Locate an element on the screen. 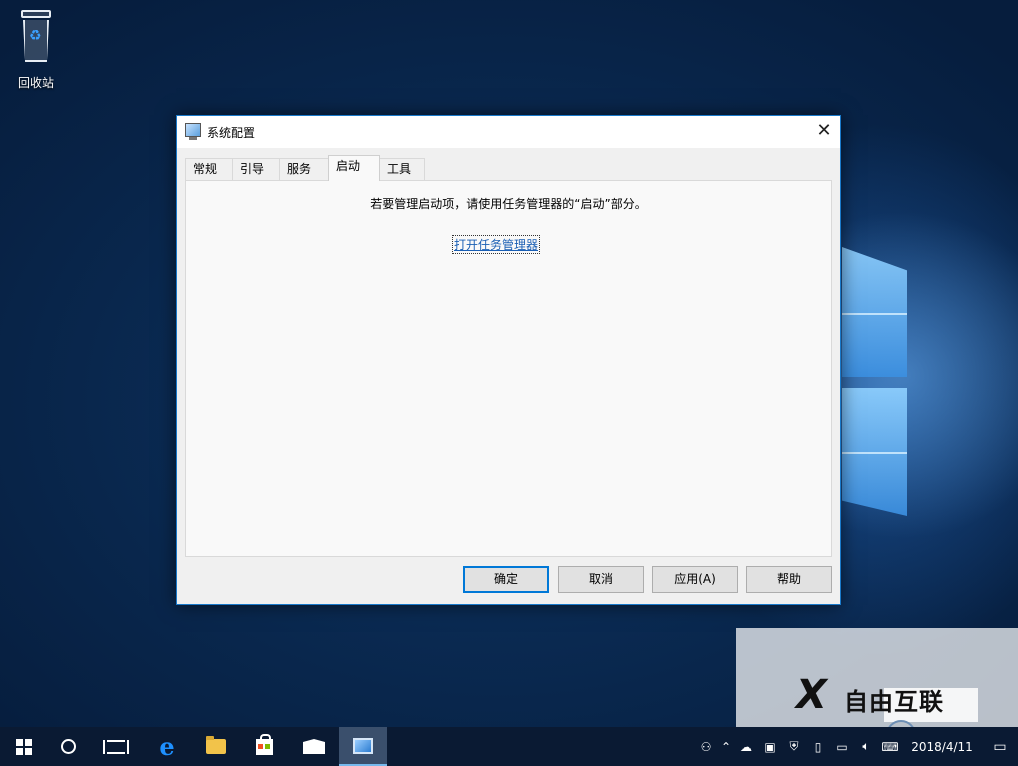  store-taskbar-button is located at coordinates (264, 746).